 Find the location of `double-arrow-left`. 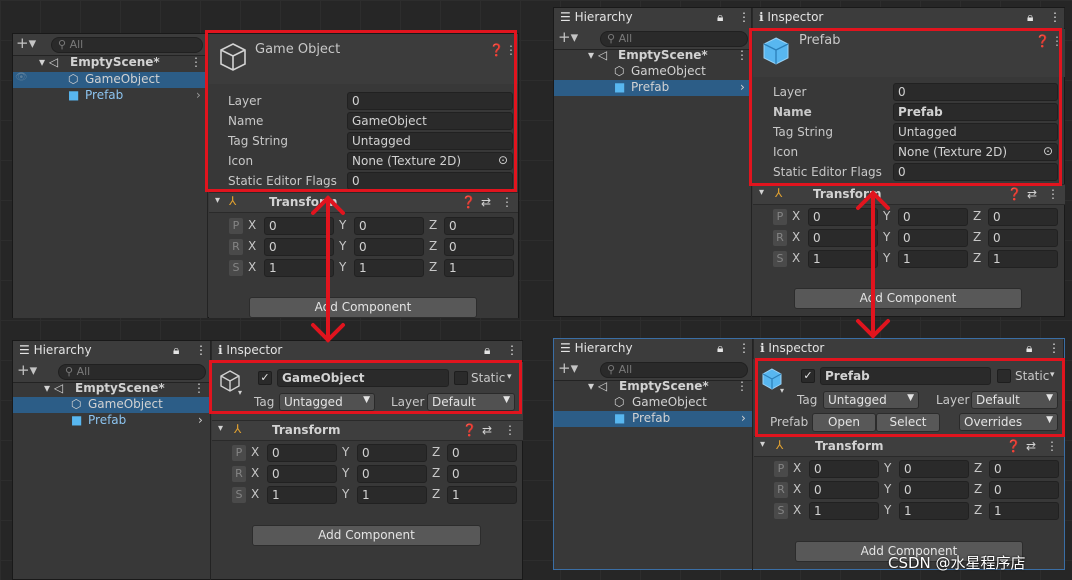

double-arrow-left is located at coordinates (600, 266).